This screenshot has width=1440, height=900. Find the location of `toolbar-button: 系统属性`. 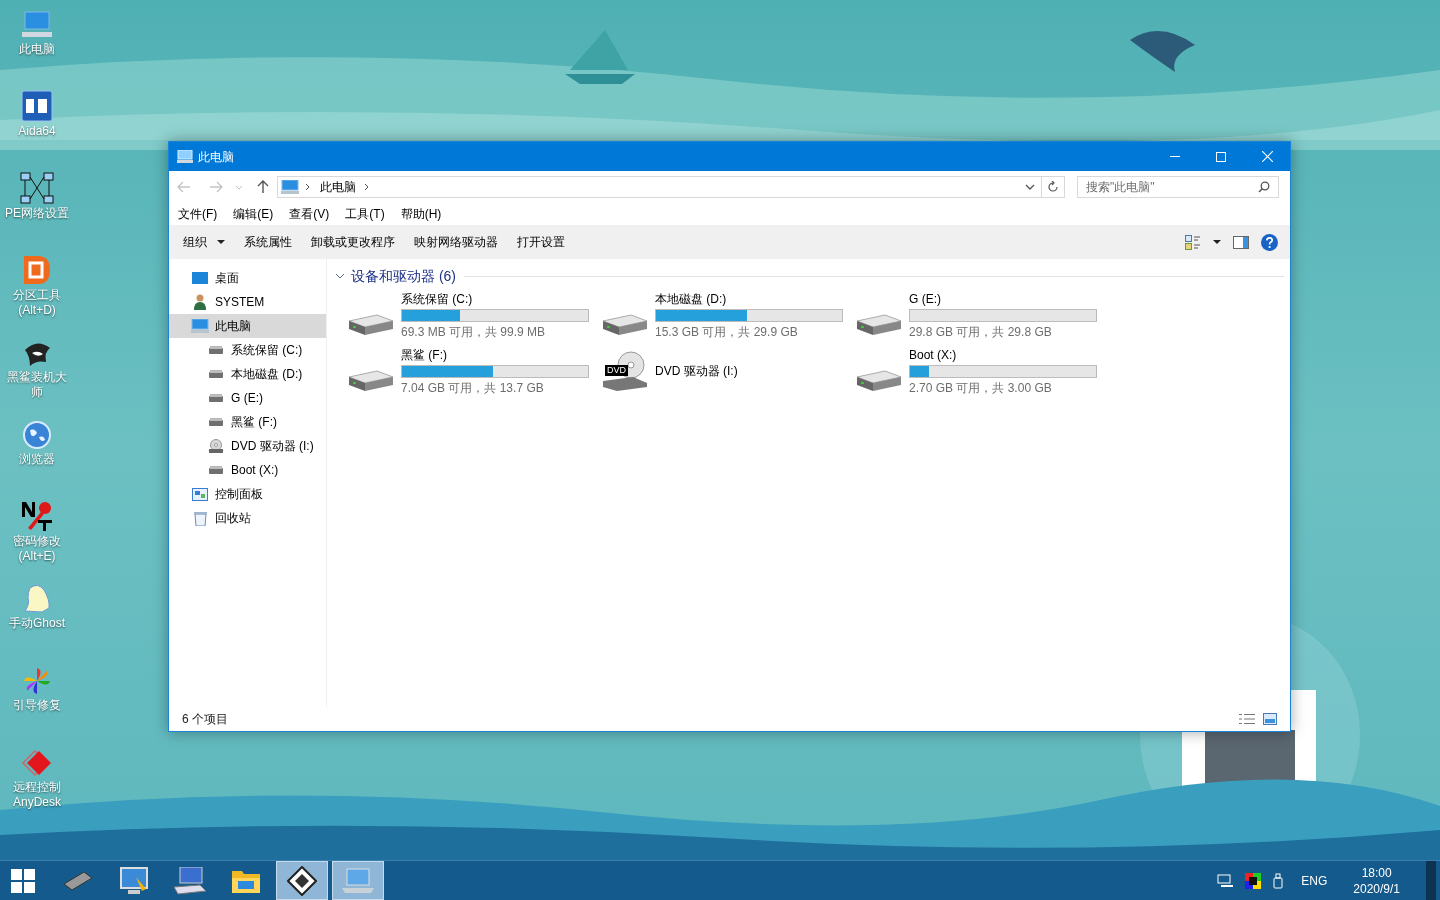

toolbar-button: 系统属性 is located at coordinates (268, 242).